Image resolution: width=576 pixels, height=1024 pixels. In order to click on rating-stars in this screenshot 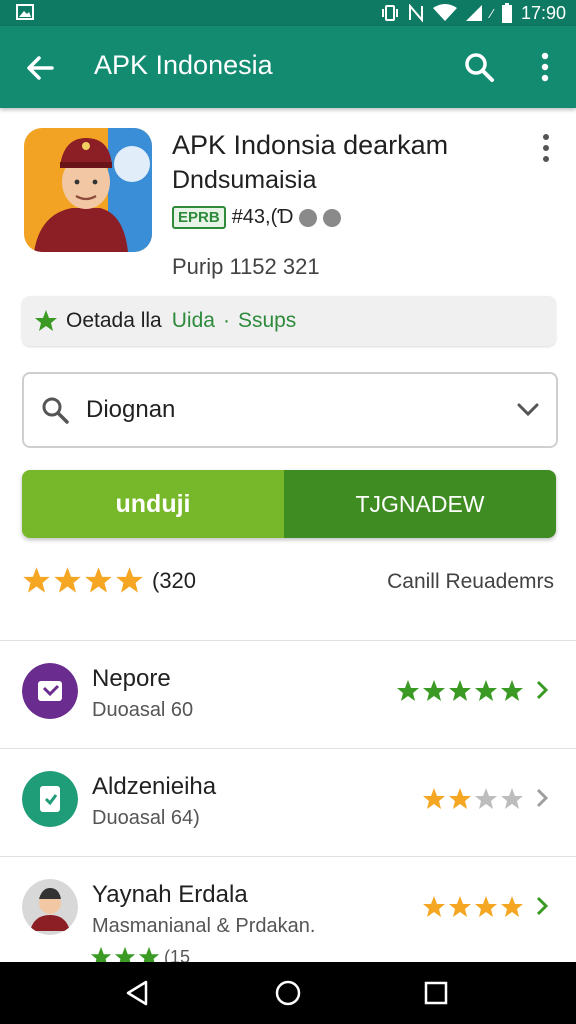, I will do `click(83, 580)`.